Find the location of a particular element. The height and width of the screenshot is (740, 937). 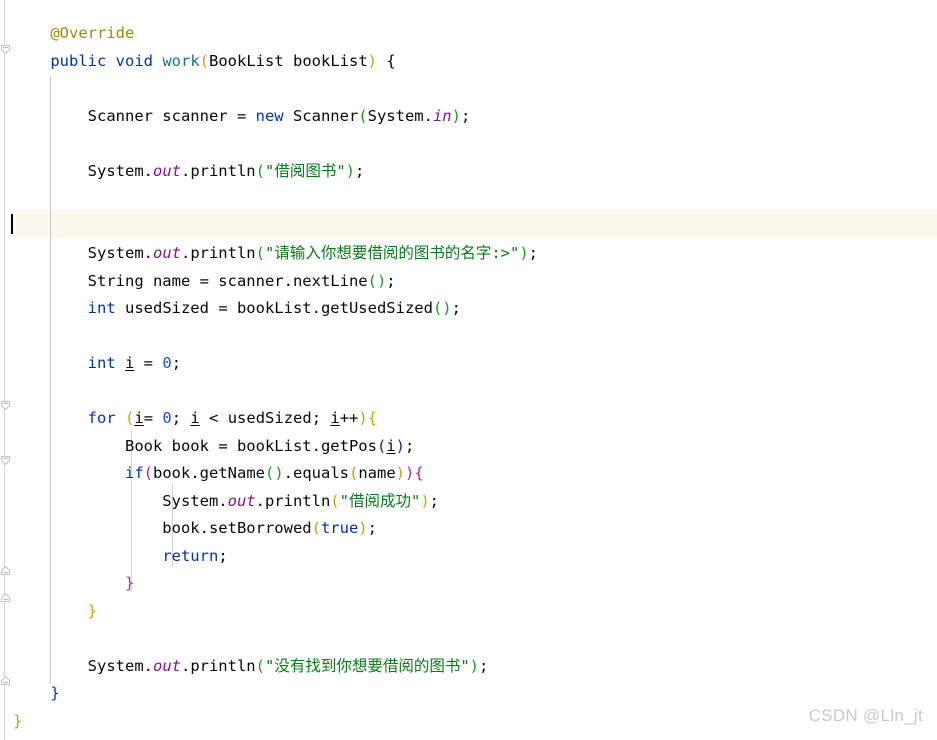

code-token: .equals is located at coordinates (316, 473).